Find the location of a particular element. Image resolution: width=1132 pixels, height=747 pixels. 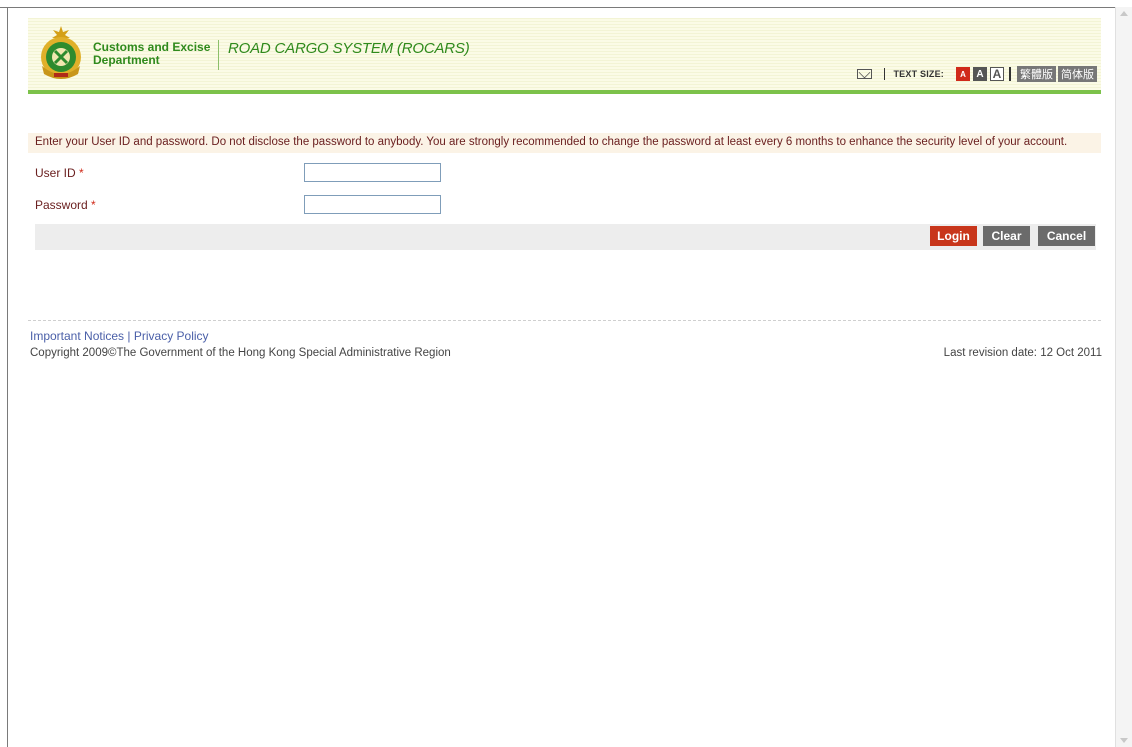

privacy-policy-link: Privacy Policy is located at coordinates (171, 336).